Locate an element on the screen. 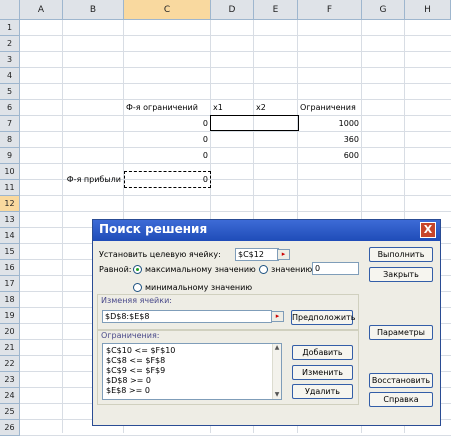  row-header-3: 3 is located at coordinates (10, 60).